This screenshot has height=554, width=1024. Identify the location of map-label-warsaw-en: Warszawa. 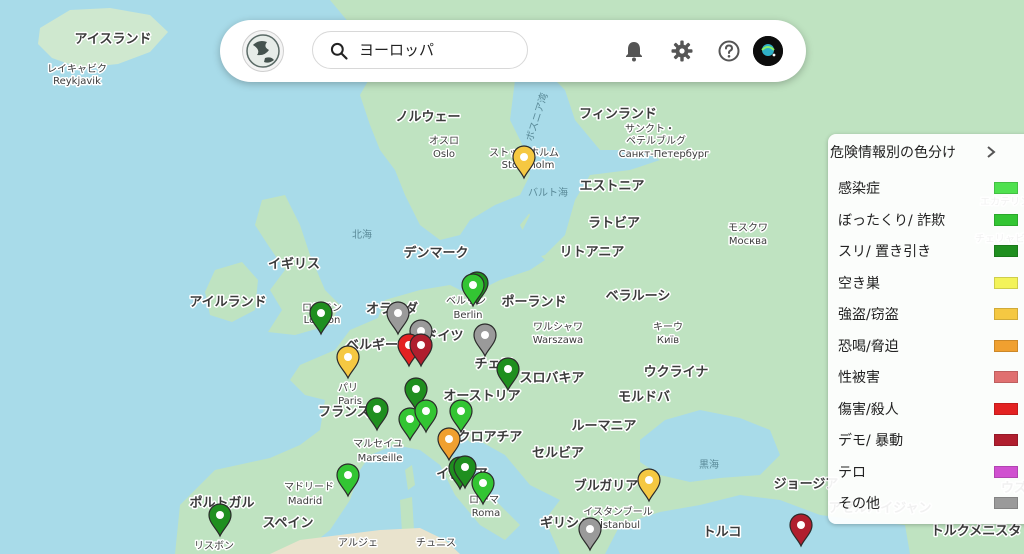
(558, 340).